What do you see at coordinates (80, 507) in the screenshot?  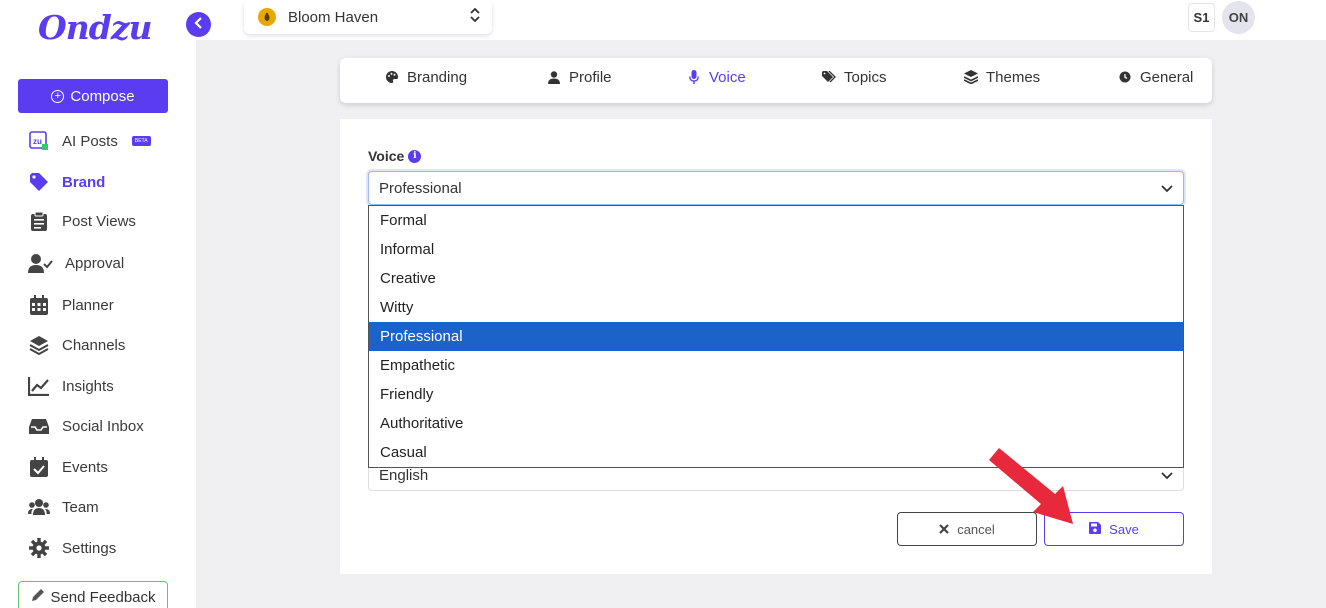 I see `sidebar-item-label: Team` at bounding box center [80, 507].